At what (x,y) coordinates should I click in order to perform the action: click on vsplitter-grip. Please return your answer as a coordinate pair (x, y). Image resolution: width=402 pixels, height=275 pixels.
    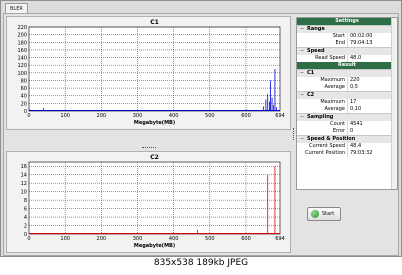
    Looking at the image, I should click on (294, 134).